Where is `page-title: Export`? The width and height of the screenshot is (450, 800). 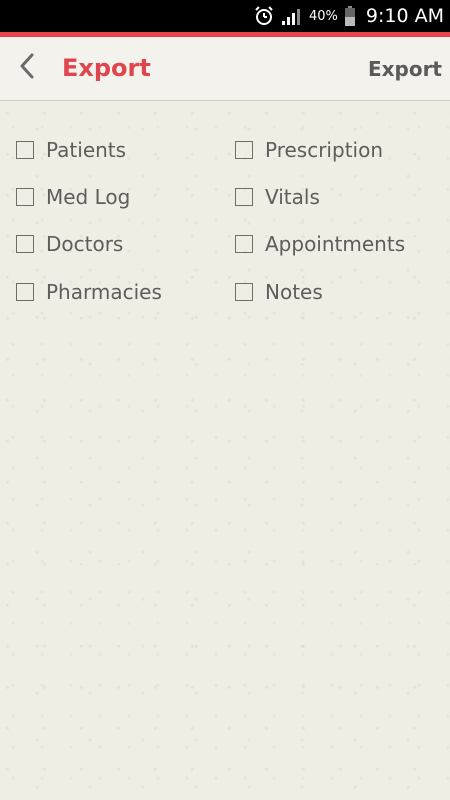
page-title: Export is located at coordinates (106, 68).